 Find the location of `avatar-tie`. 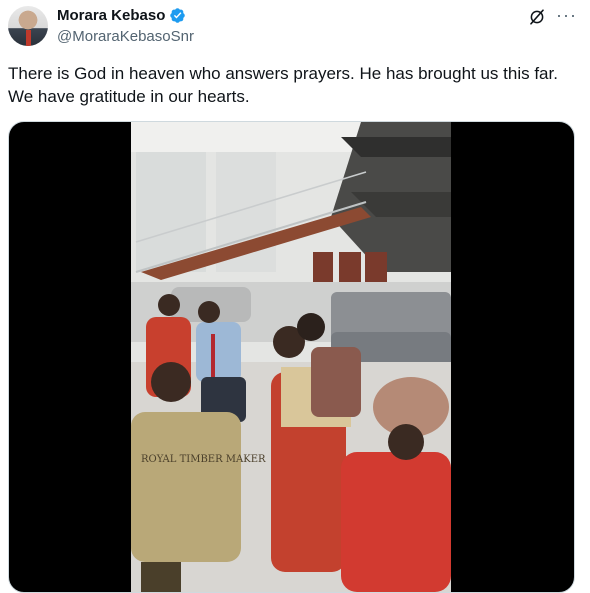

avatar-tie is located at coordinates (28, 38).